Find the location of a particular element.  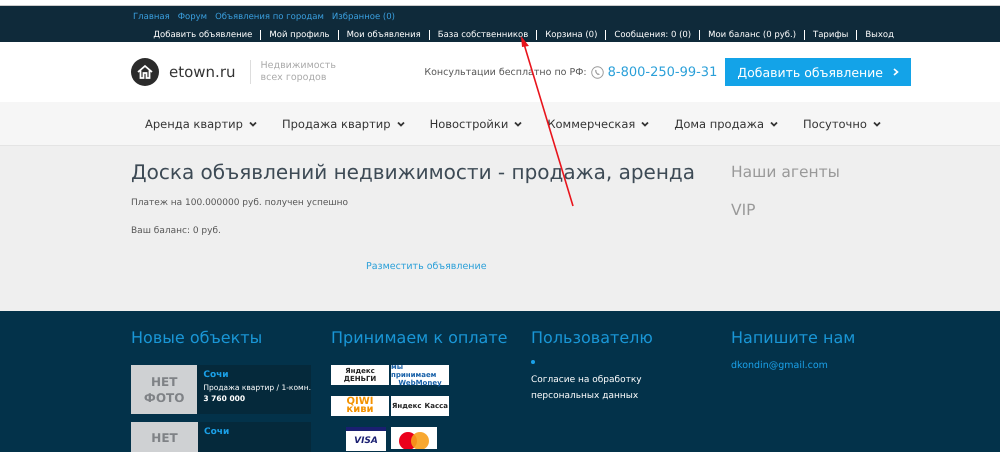

user-menu-link: Мои баланс (0 руб.) is located at coordinates (751, 35).